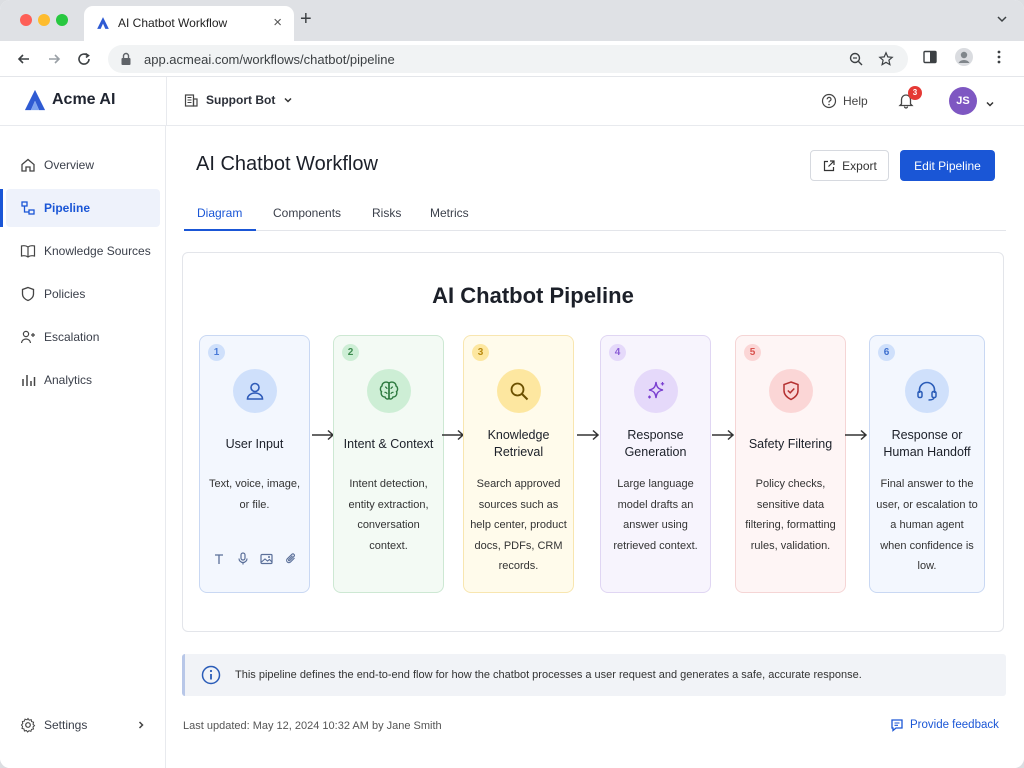 Image resolution: width=1024 pixels, height=768 pixels. I want to click on sidebar-item-settings: Settings, so click(83, 725).